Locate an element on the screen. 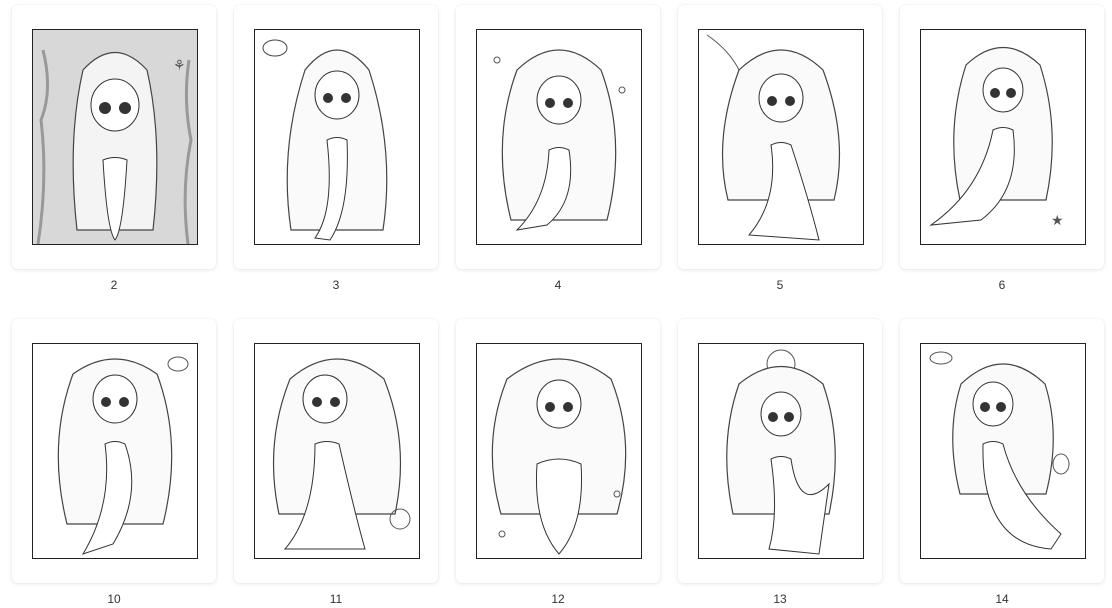  page-thumbnail-3: 3 is located at coordinates (336, 148).